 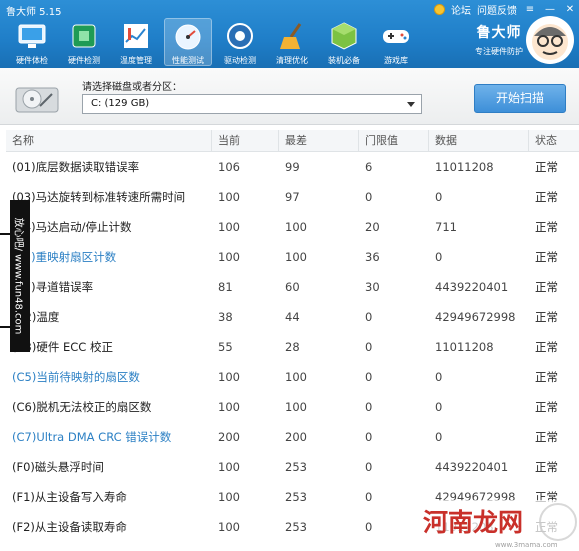 I want to click on table-row: (F0)磁头悬浮时间 100 253 0 4439220401 正常, so click(x=292, y=467).